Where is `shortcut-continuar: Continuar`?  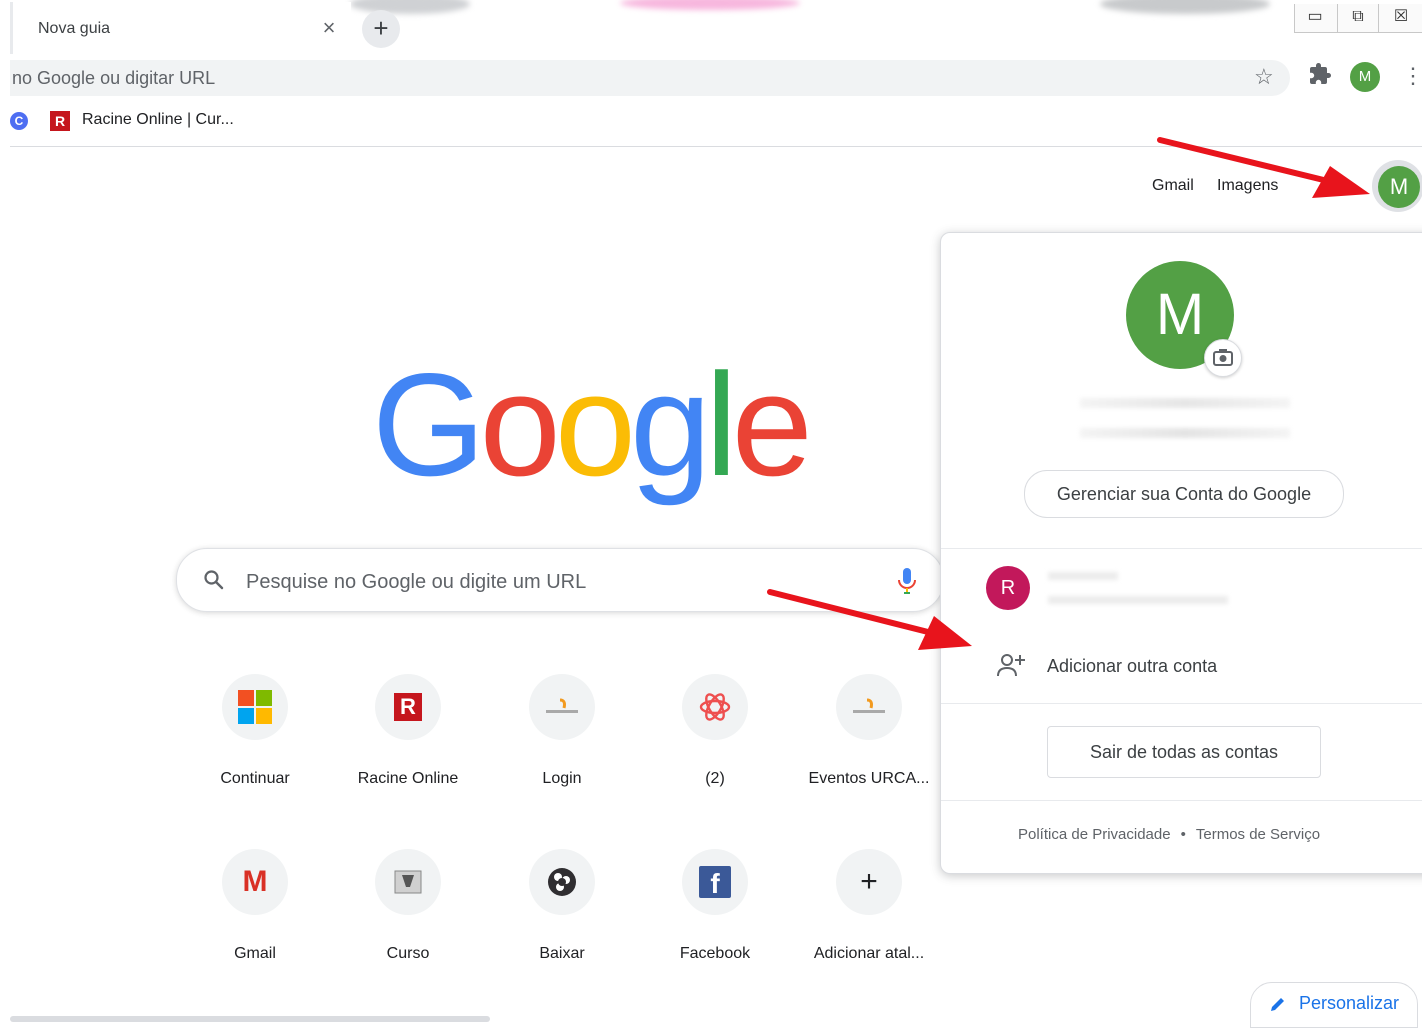
shortcut-continuar: Continuar is located at coordinates (255, 754).